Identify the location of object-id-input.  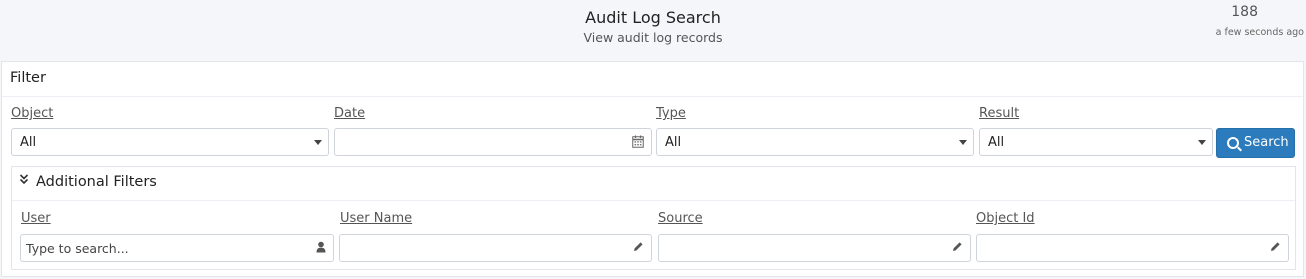
(1132, 248).